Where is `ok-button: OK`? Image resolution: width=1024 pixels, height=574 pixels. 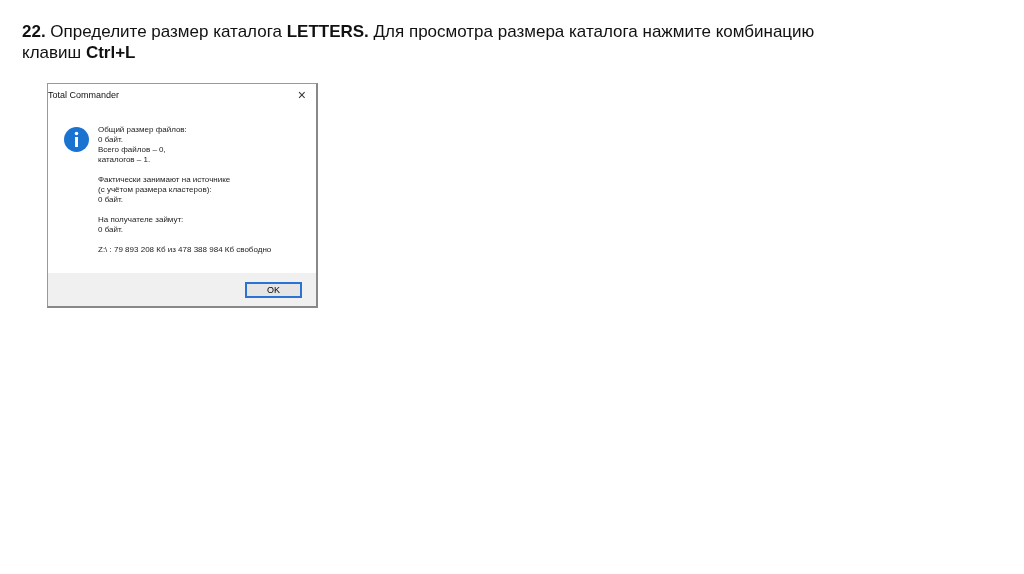 ok-button: OK is located at coordinates (273, 289).